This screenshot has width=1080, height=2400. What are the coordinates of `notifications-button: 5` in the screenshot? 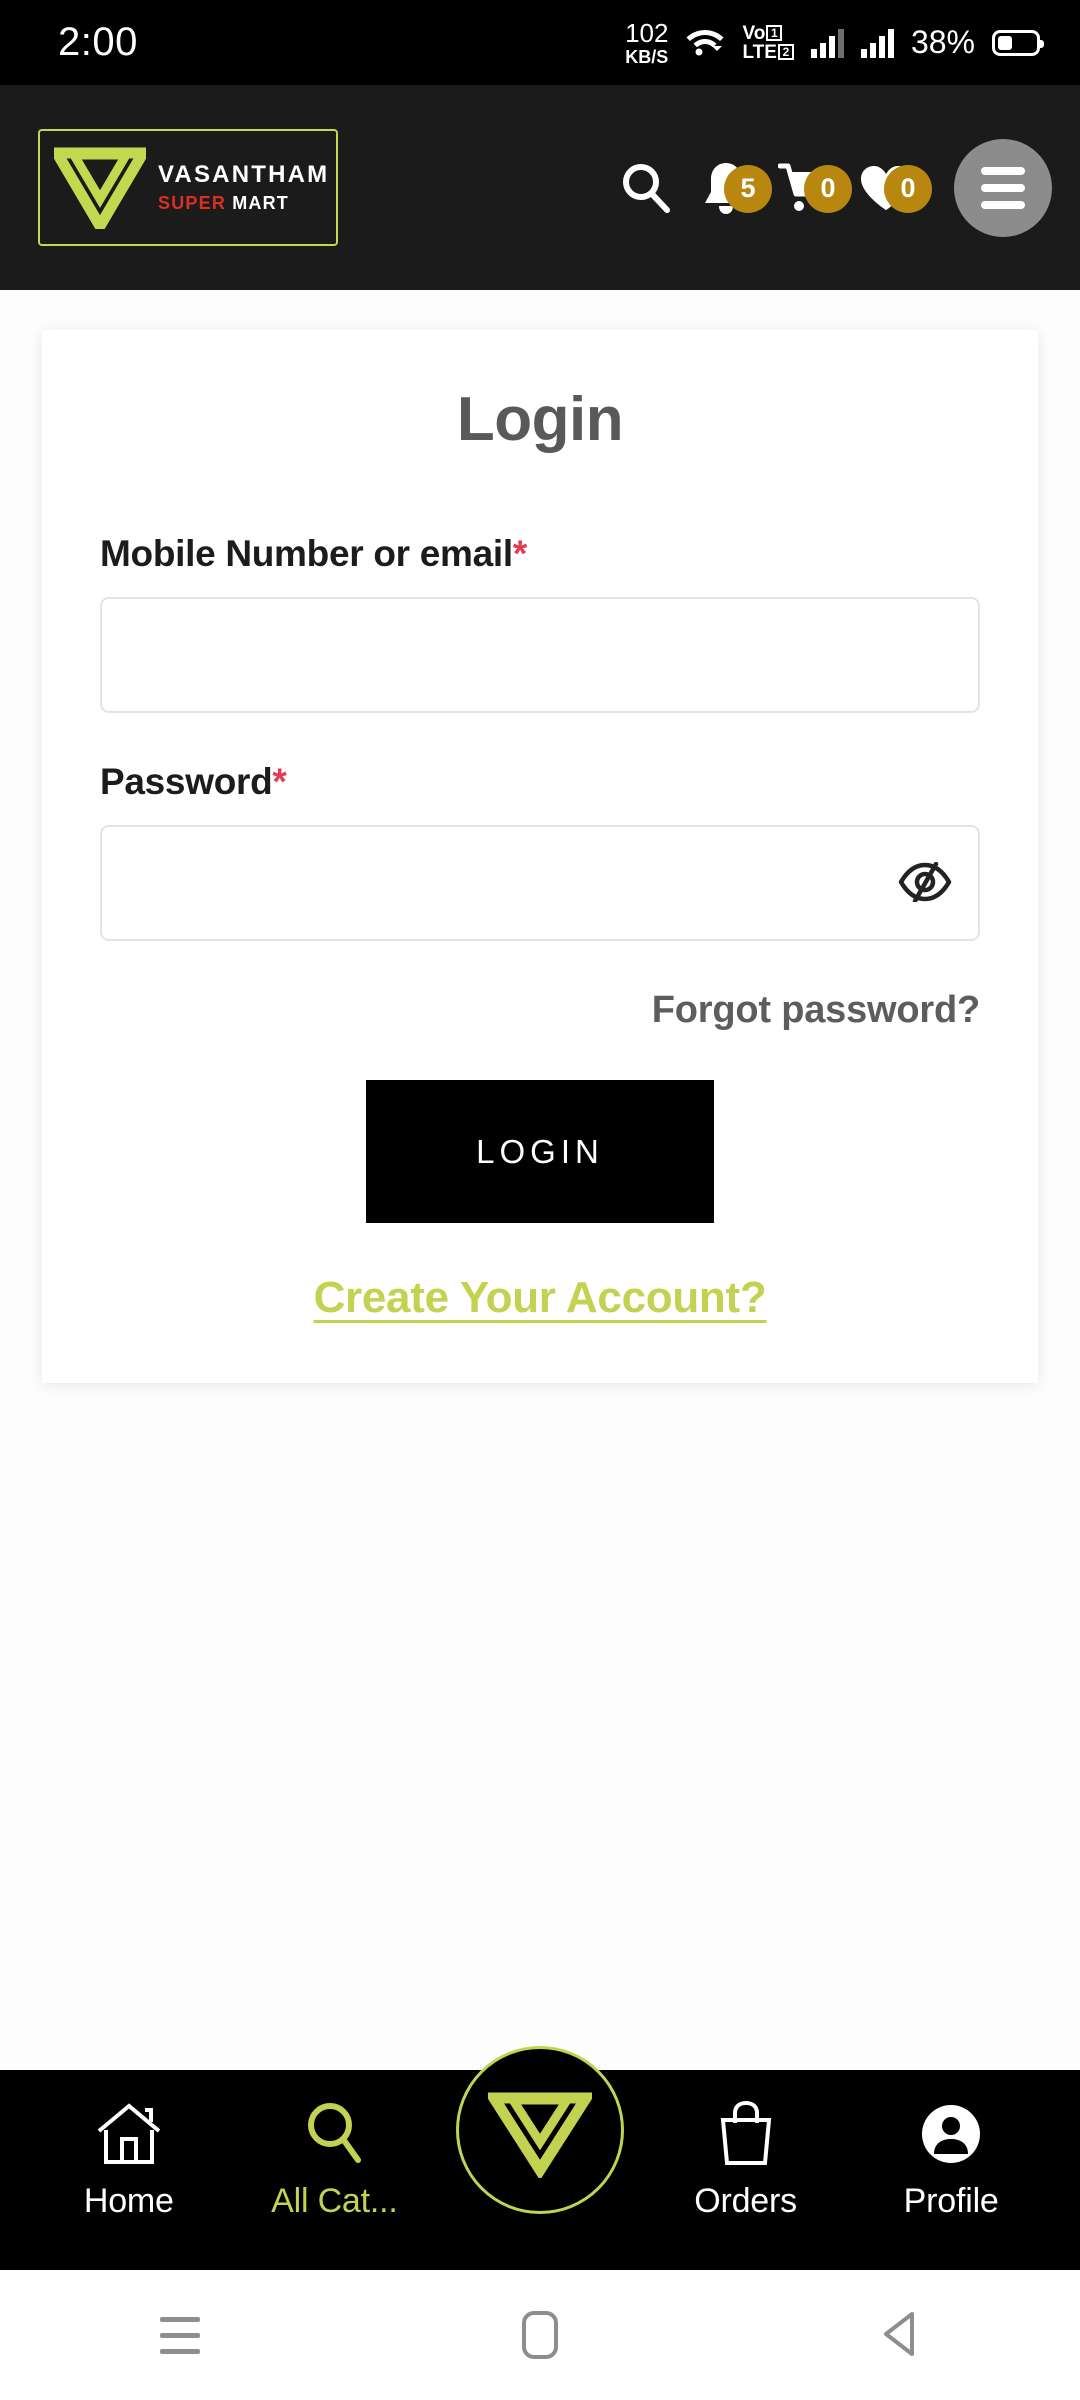 It's located at (730, 188).